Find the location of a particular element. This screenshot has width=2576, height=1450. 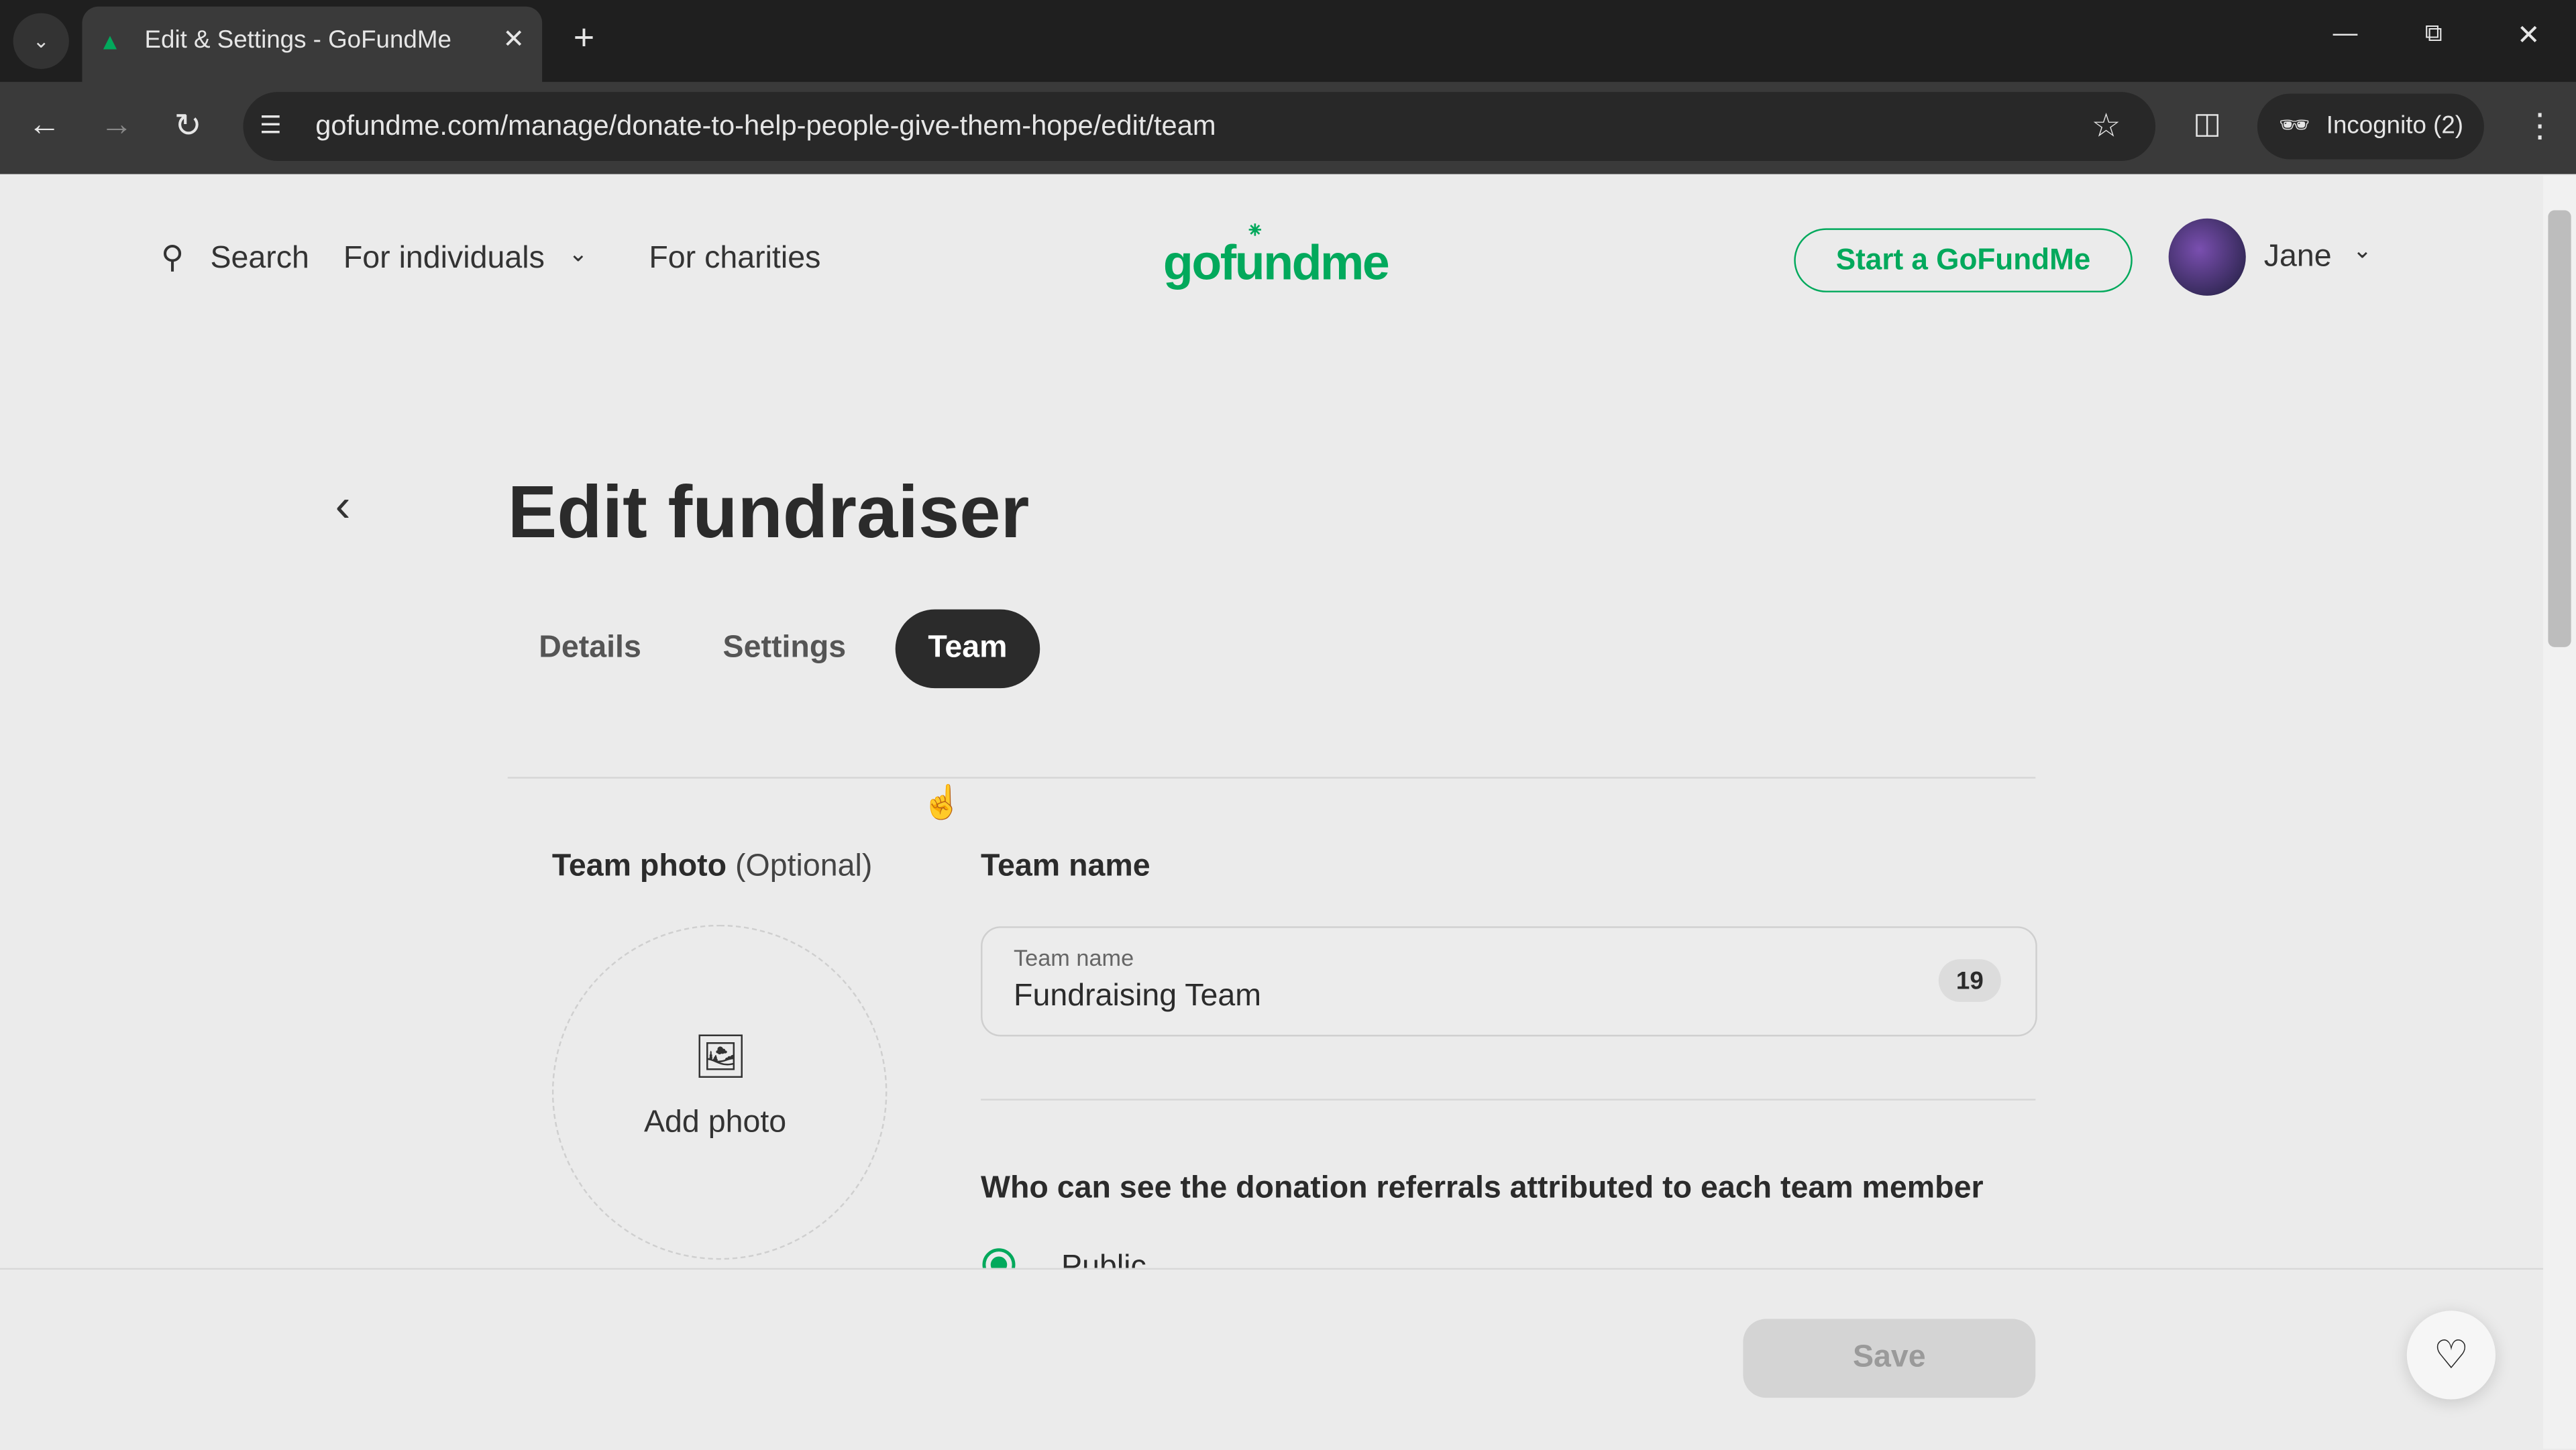

incognito-label: Incognito (2) is located at coordinates (2395, 125).